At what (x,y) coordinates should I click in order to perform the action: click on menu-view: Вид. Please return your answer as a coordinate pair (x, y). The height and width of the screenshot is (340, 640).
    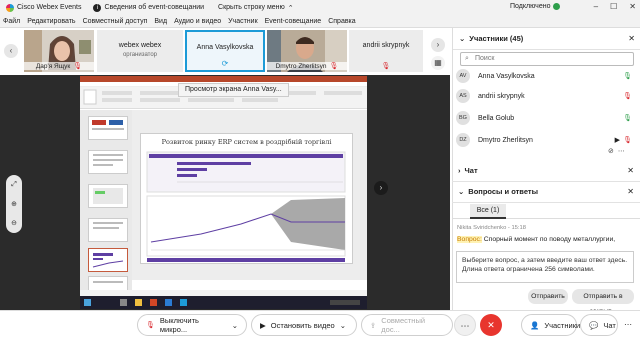
    Looking at the image, I should click on (160, 21).